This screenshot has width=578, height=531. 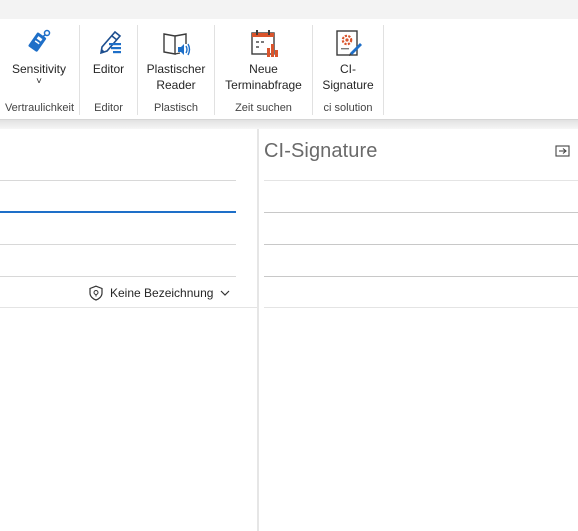 I want to click on title-strip, so click(x=289, y=9).